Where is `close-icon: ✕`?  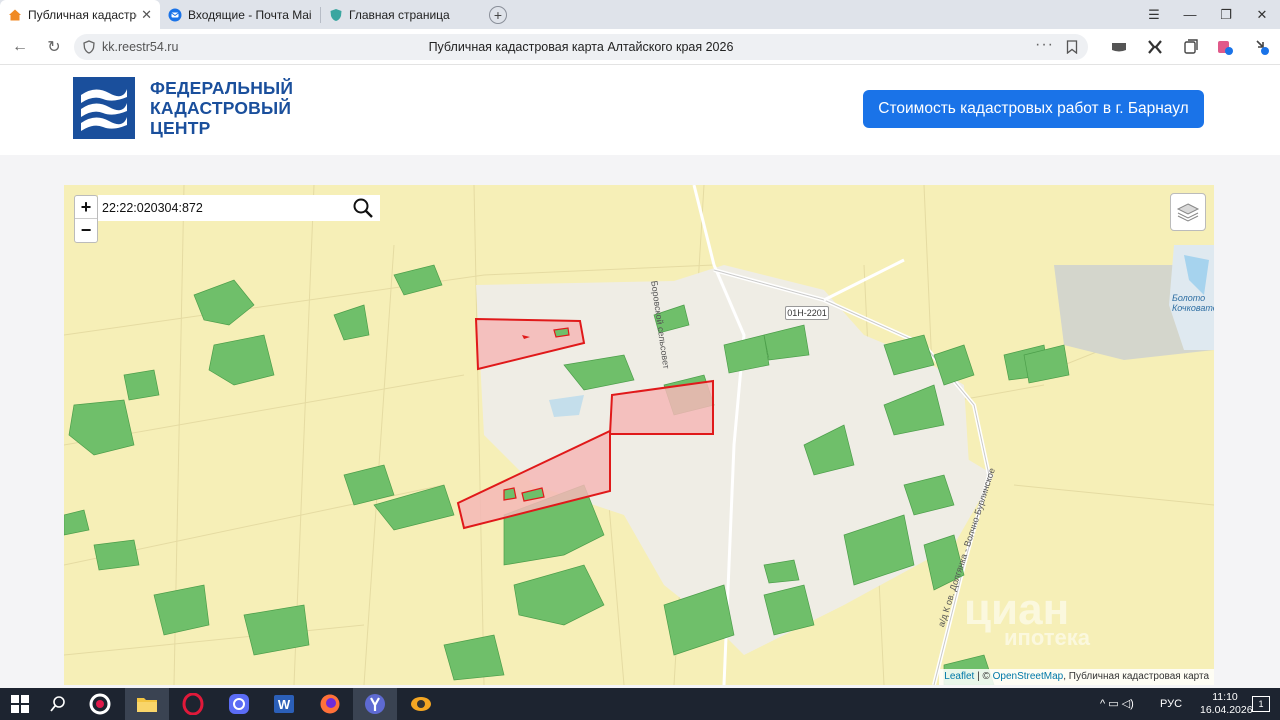 close-icon: ✕ is located at coordinates (146, 15).